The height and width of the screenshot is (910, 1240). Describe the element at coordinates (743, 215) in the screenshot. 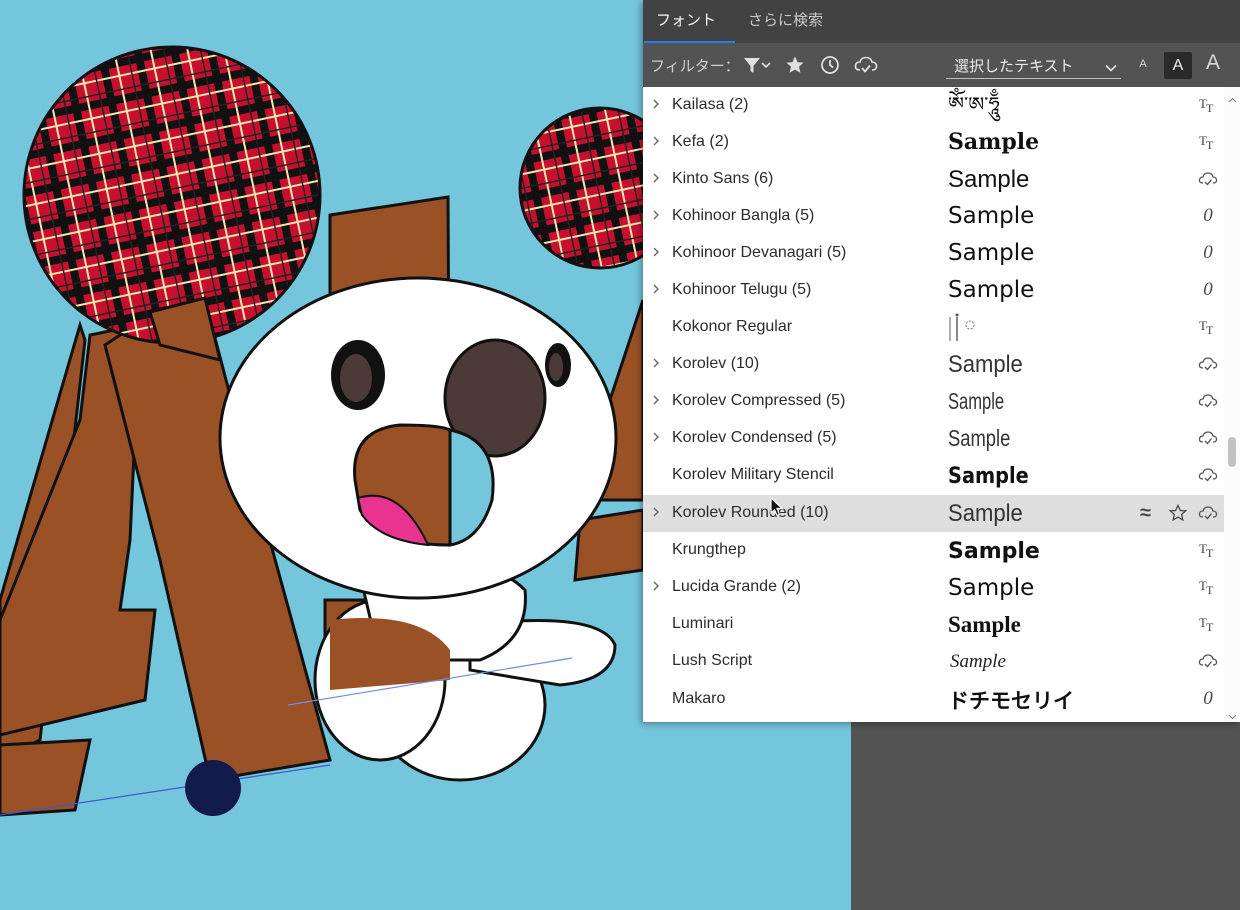

I see `font-name: Kohinoor Bangla (5)` at that location.